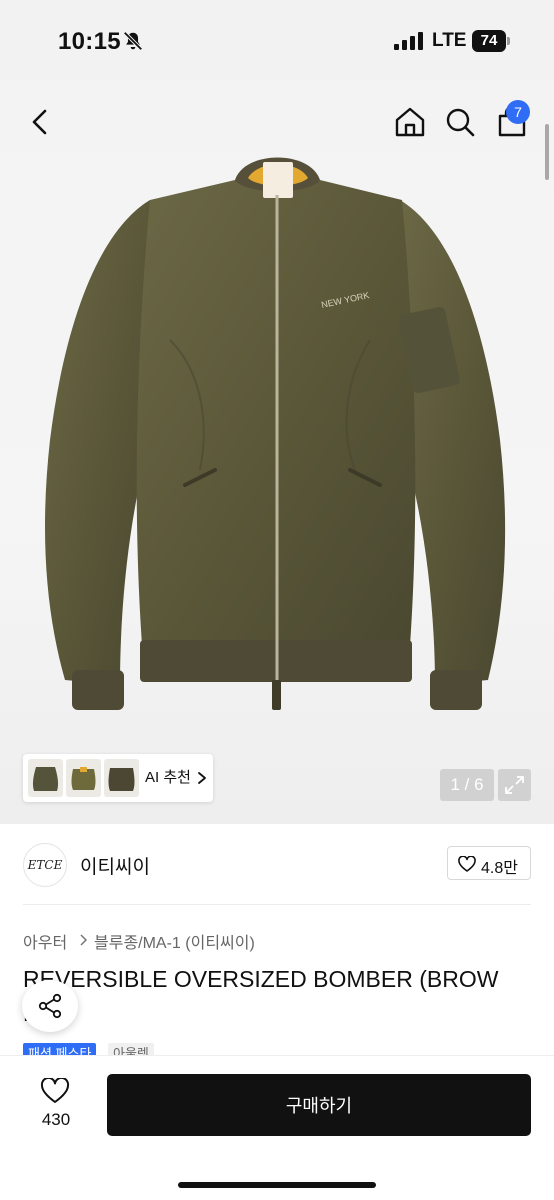 This screenshot has width=554, height=1200. I want to click on battery-level: 74, so click(489, 40).